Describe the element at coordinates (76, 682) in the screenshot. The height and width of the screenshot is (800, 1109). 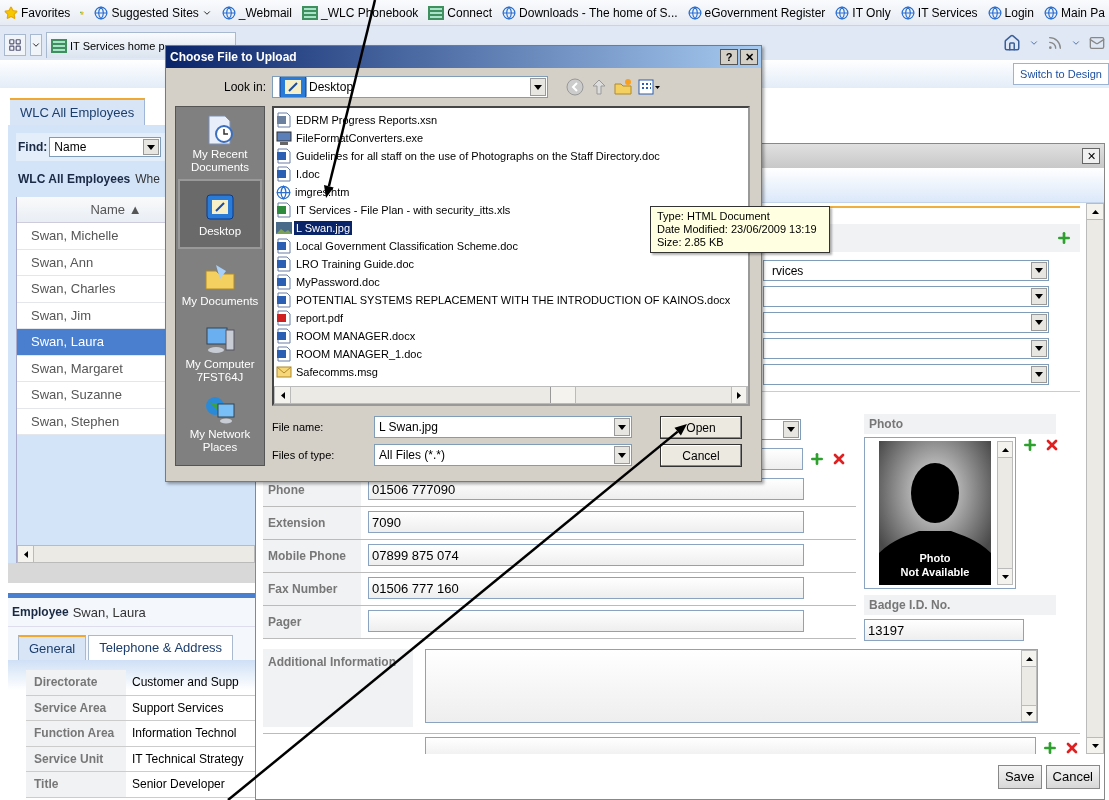
I see `field-label: Directorate` at that location.